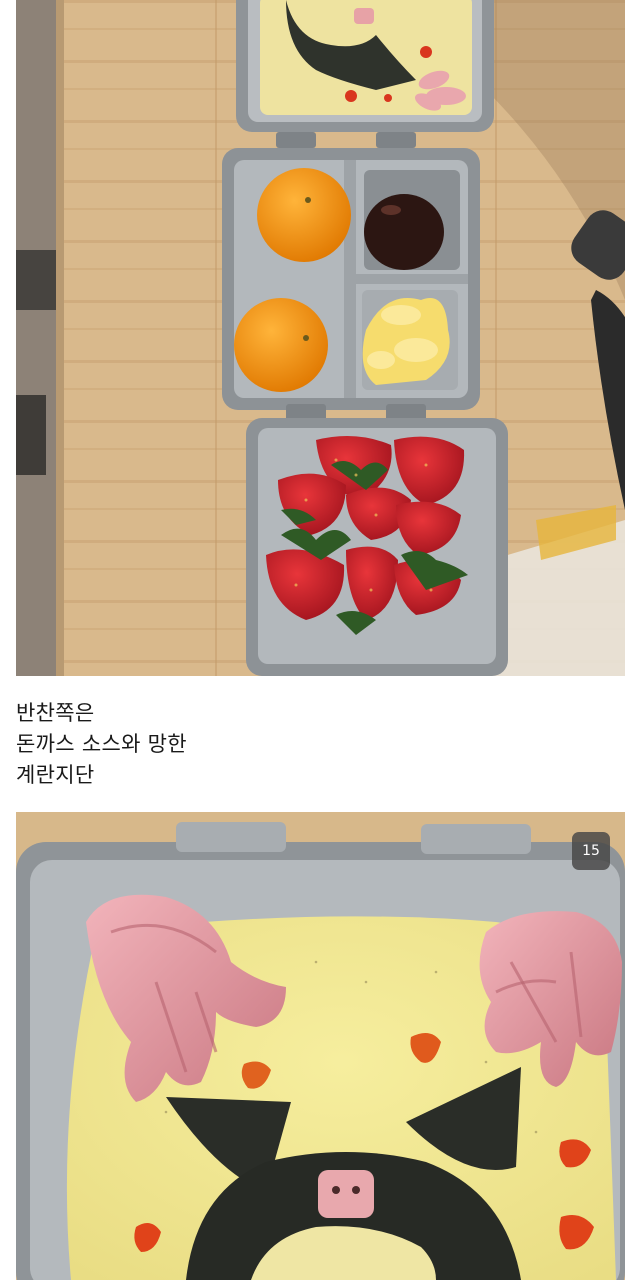  Describe the element at coordinates (55, 775) in the screenshot. I see `caption-line-3: 계란지단` at that location.